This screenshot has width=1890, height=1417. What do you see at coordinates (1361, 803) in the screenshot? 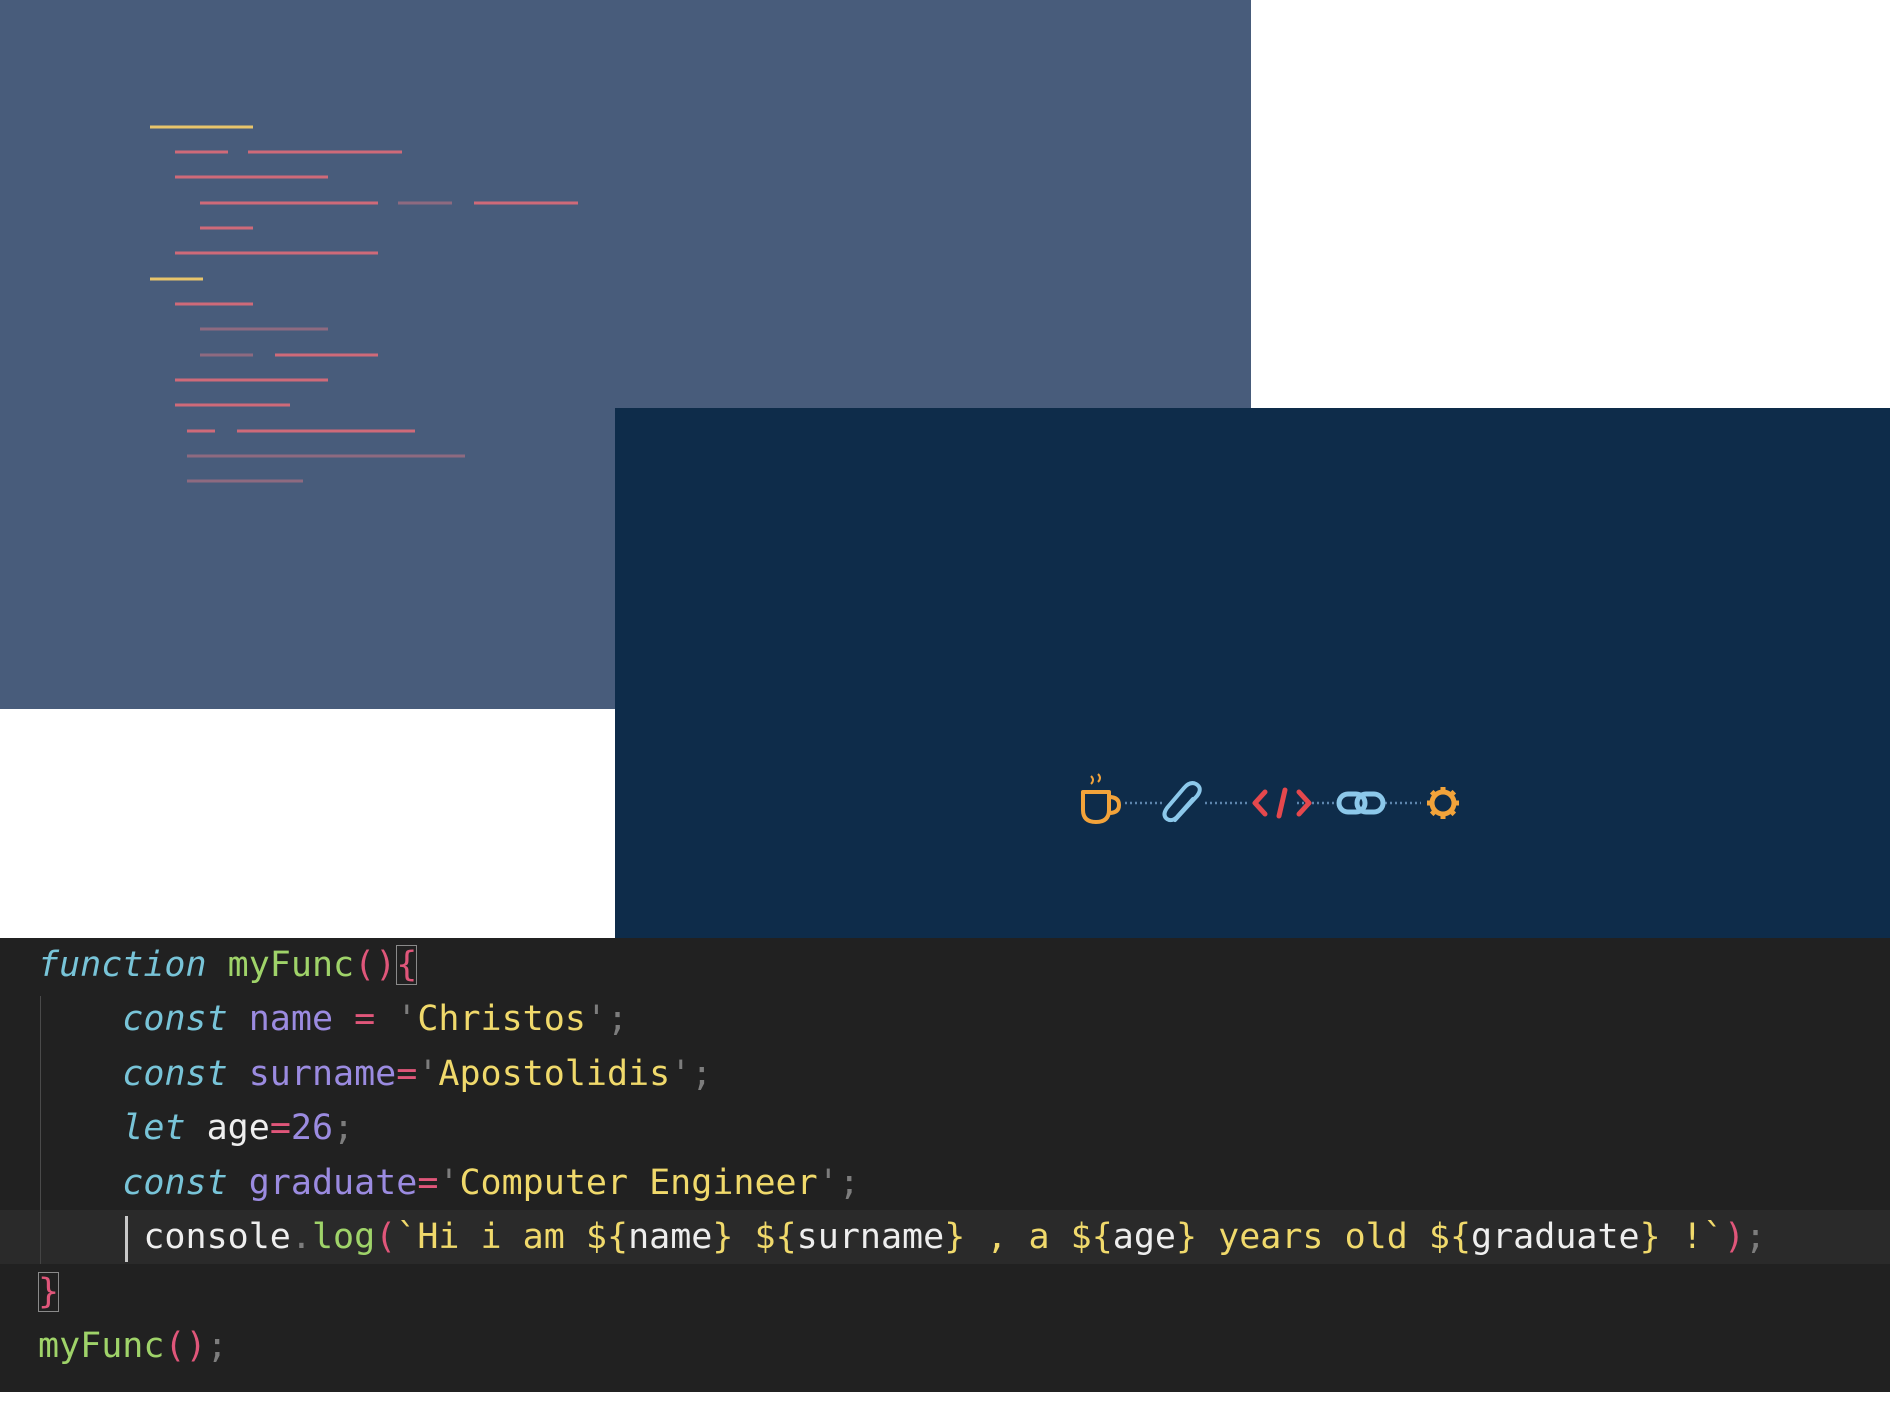
I see `chain-link-icon` at bounding box center [1361, 803].